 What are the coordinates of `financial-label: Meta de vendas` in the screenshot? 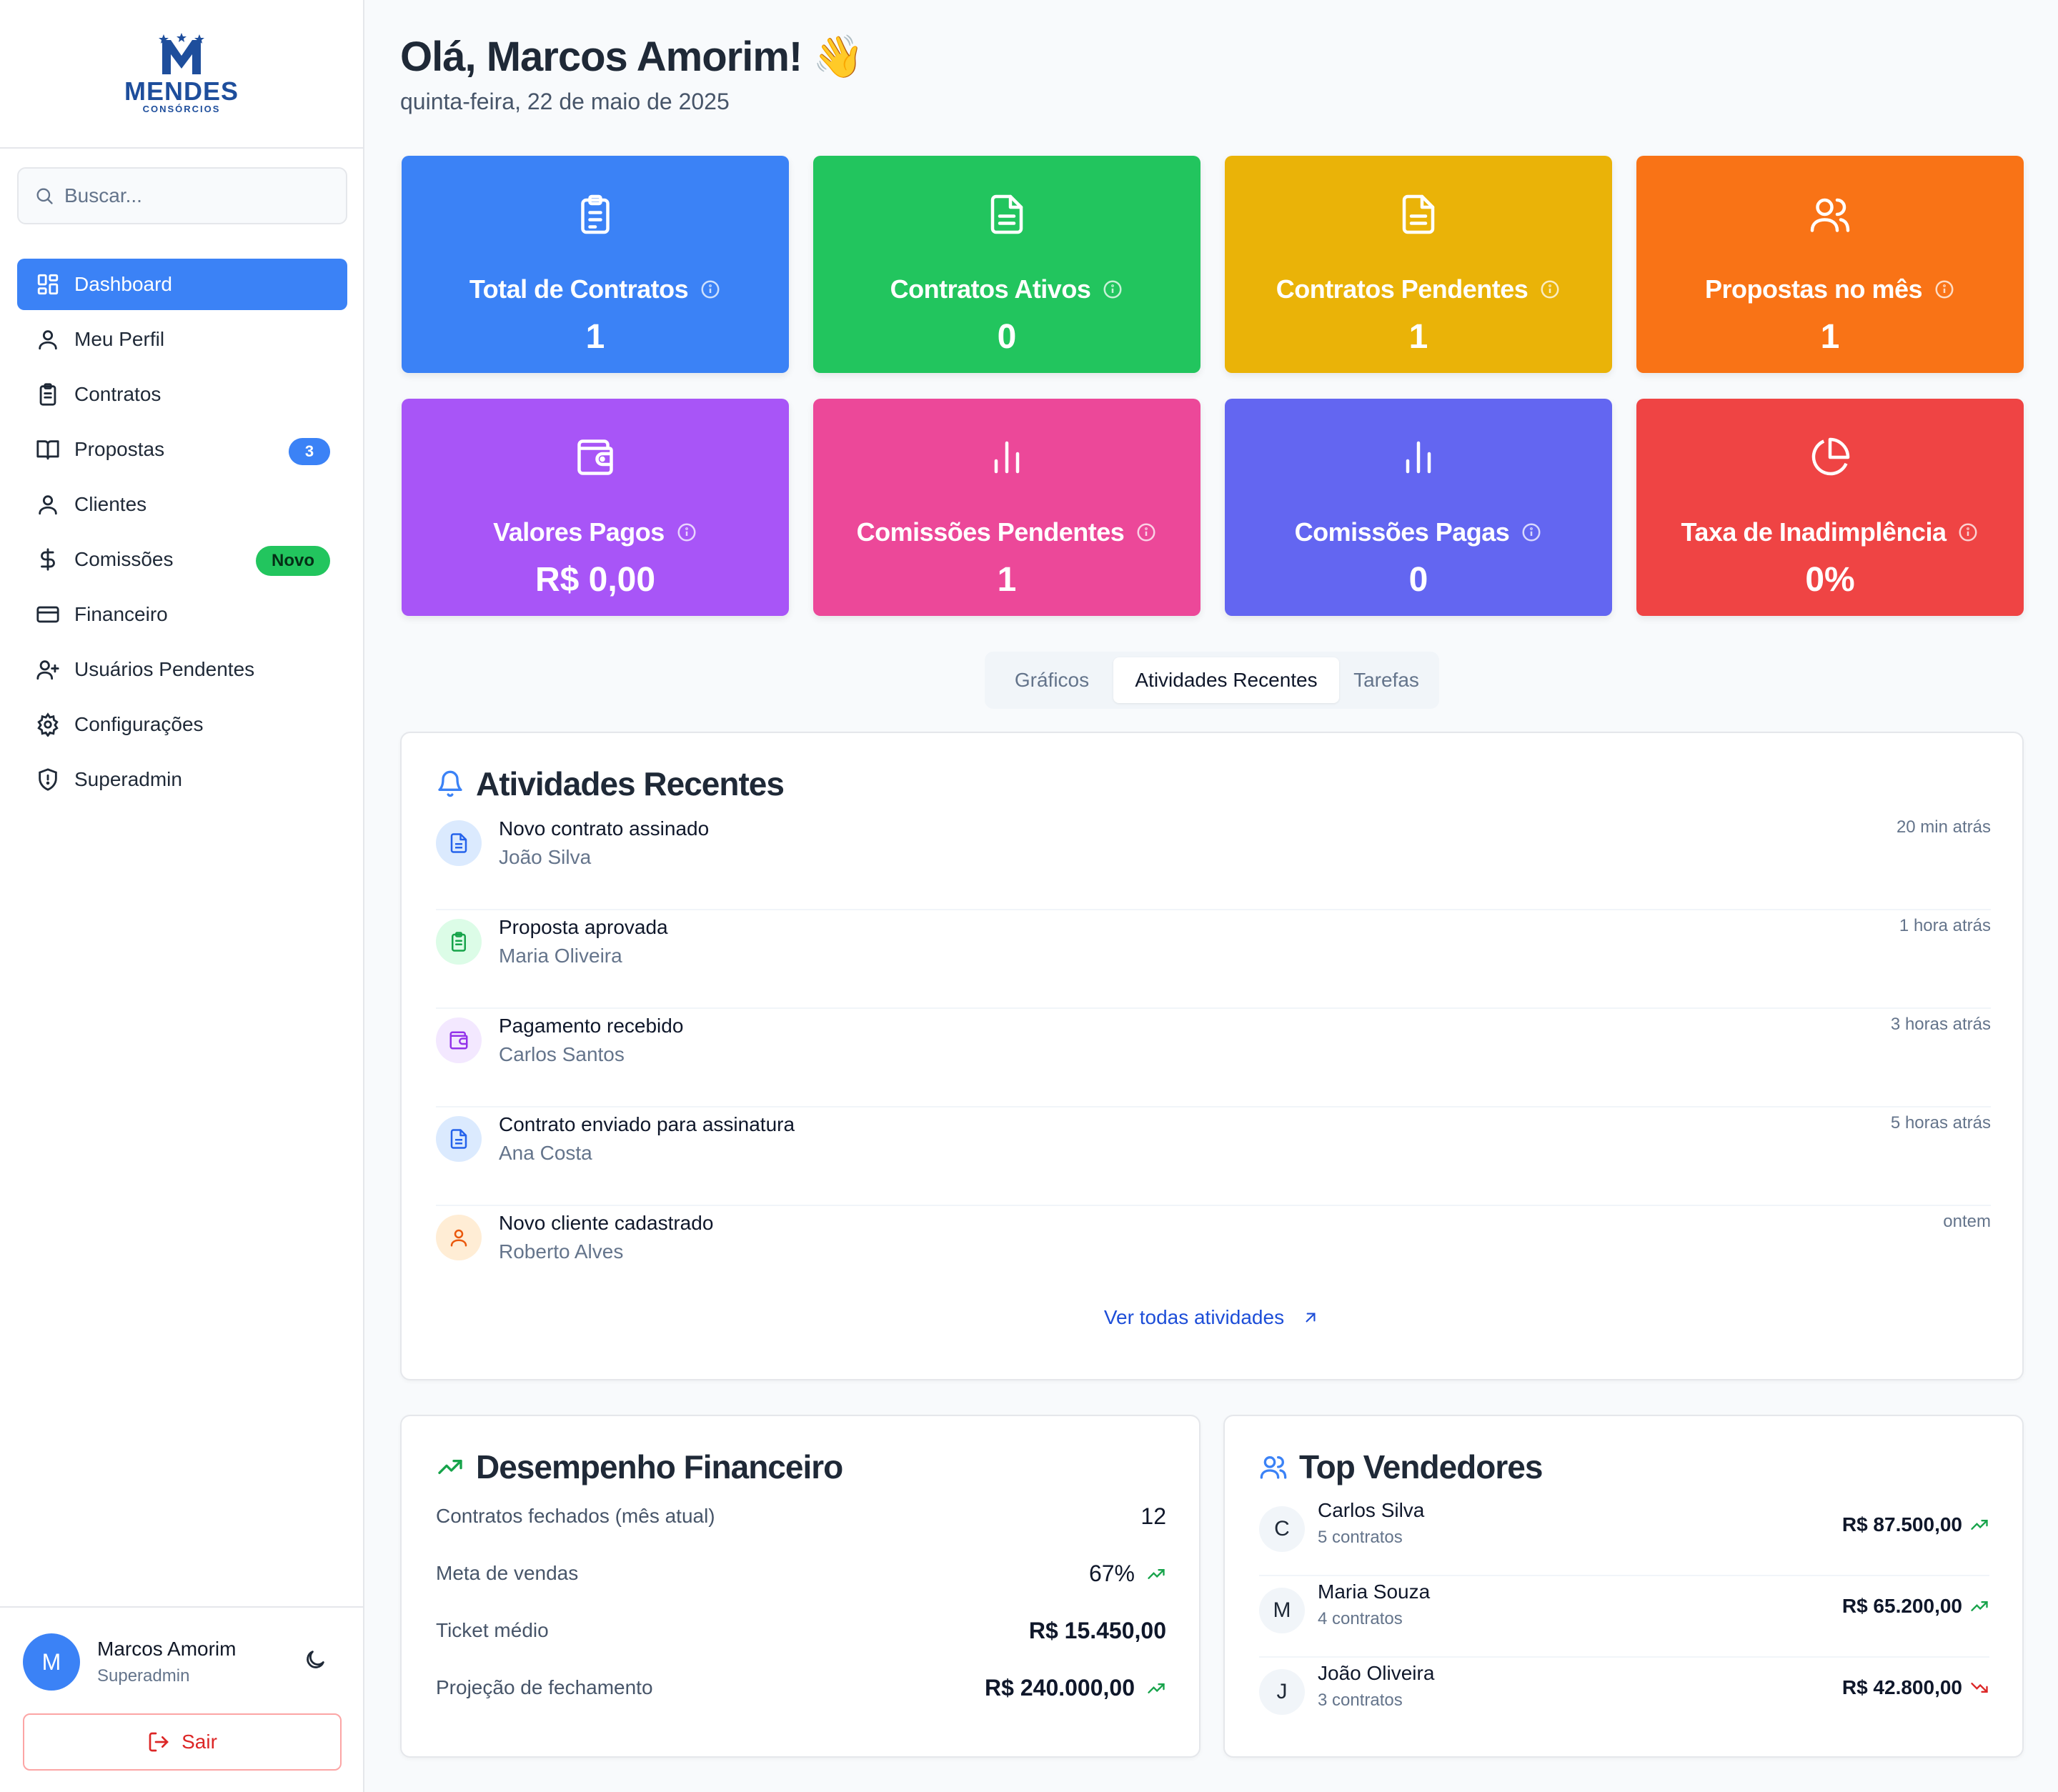 It's located at (507, 1573).